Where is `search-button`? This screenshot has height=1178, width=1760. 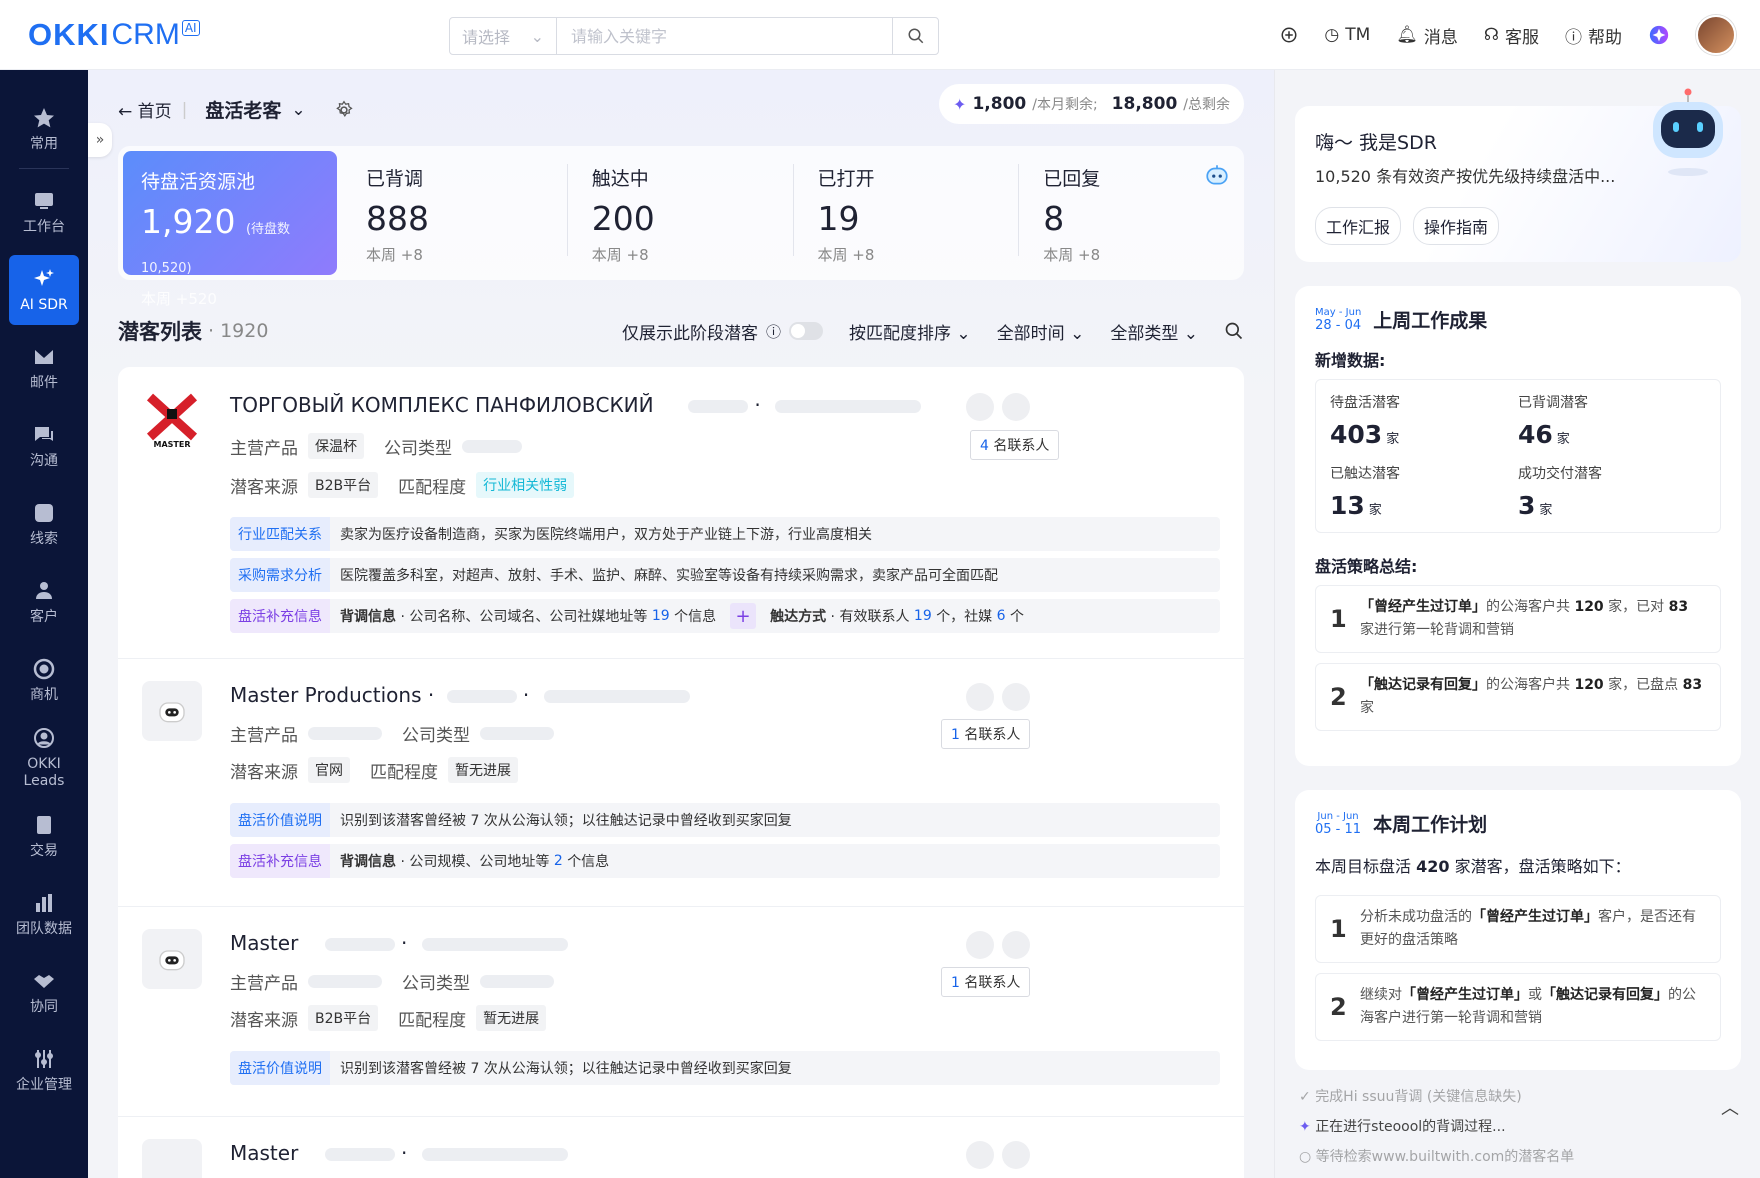
search-button is located at coordinates (915, 36).